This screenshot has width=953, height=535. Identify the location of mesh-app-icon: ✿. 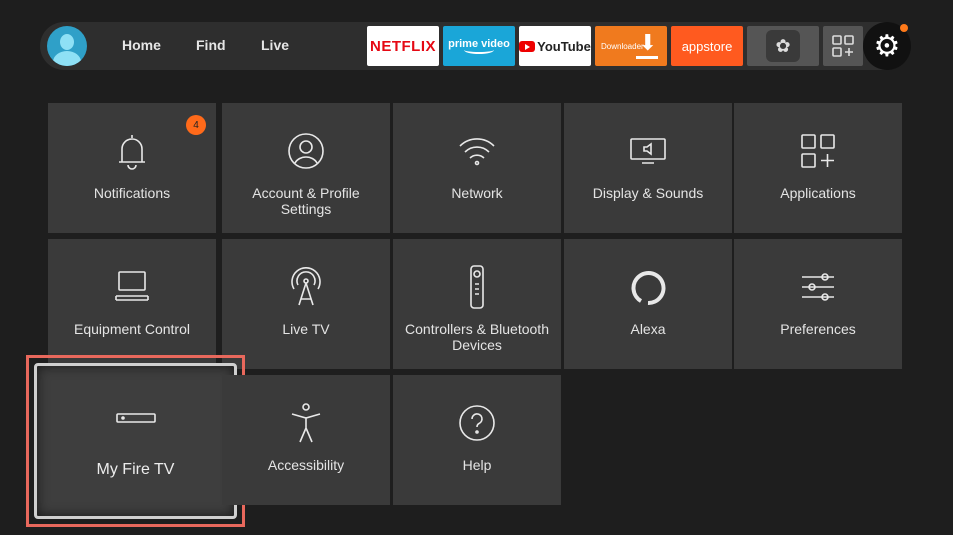
(783, 46).